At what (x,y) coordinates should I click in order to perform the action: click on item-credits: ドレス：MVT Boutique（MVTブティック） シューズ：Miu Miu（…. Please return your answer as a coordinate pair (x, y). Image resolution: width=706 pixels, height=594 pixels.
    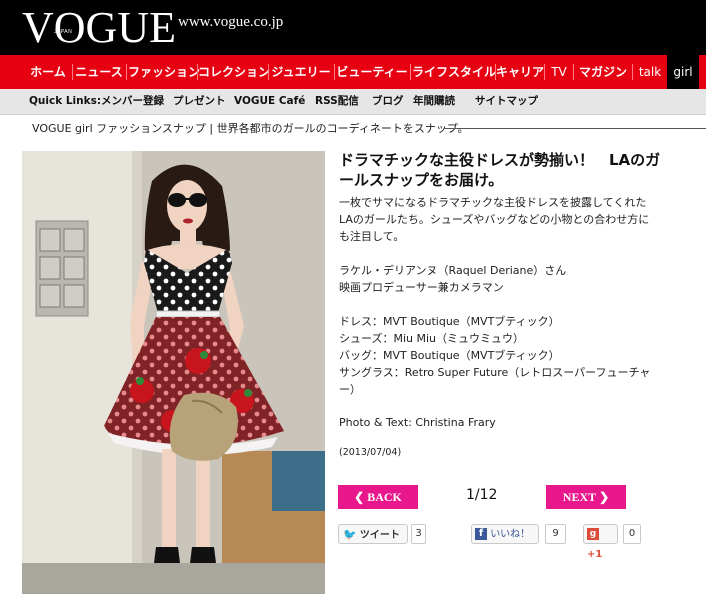
    Looking at the image, I should click on (494, 355).